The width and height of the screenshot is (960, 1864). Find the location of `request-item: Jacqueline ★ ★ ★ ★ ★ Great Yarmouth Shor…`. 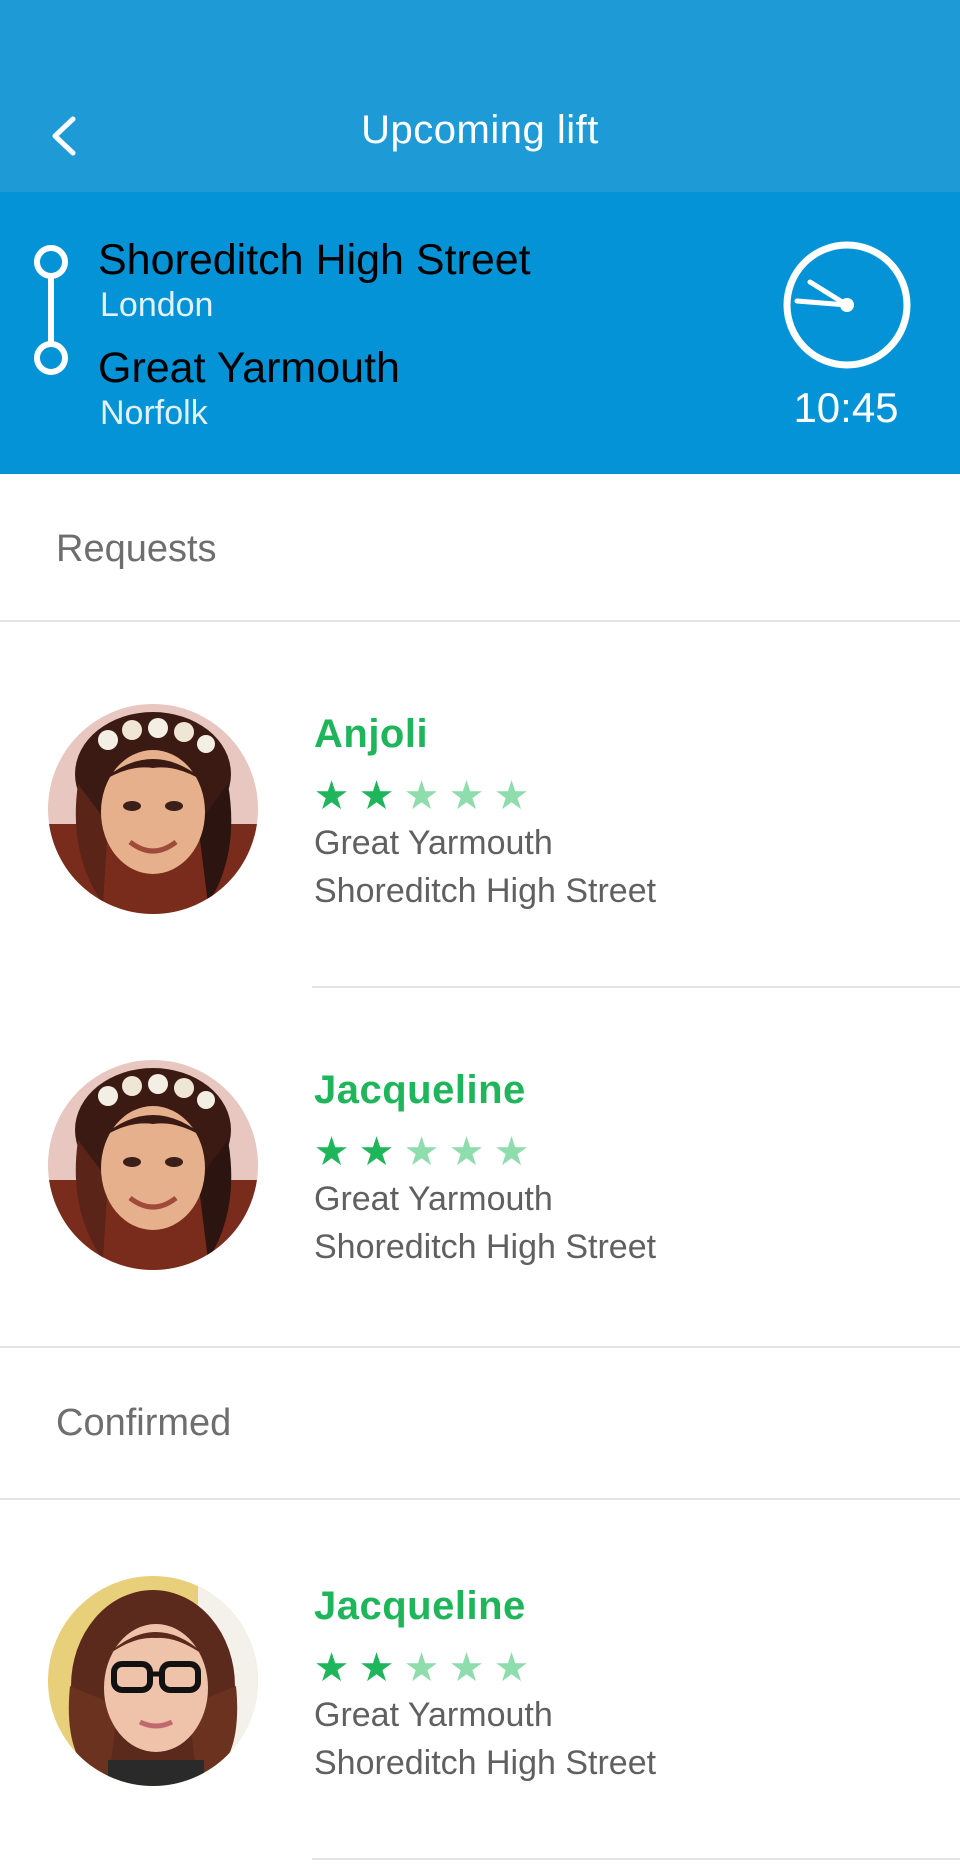

request-item: Jacqueline ★ ★ ★ ★ ★ Great Yarmouth Shor… is located at coordinates (480, 1166).